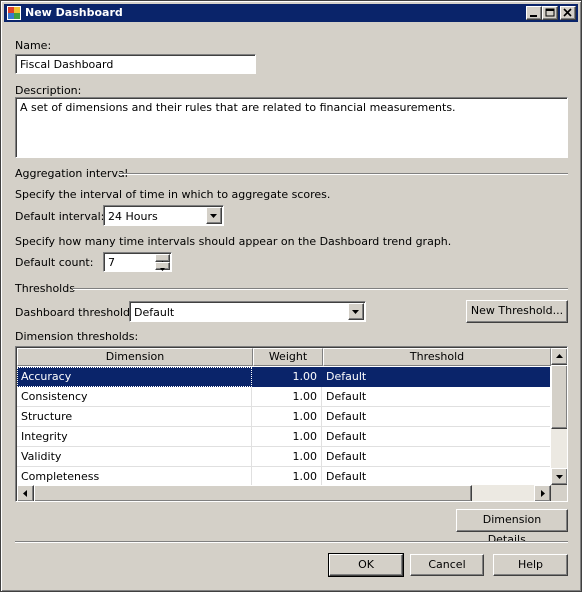 This screenshot has width=582, height=592. I want to click on table-row: Accuracy 1.00 Default, so click(283, 377).